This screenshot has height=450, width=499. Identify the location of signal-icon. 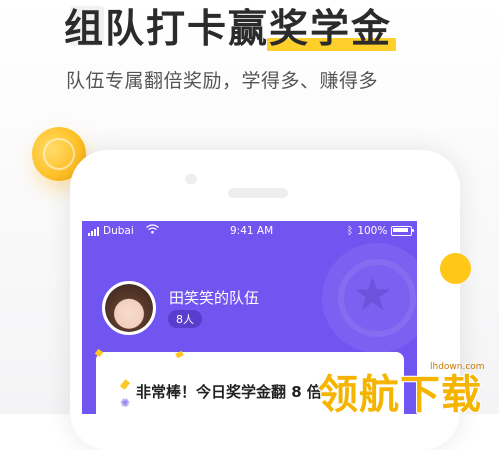
(93, 231).